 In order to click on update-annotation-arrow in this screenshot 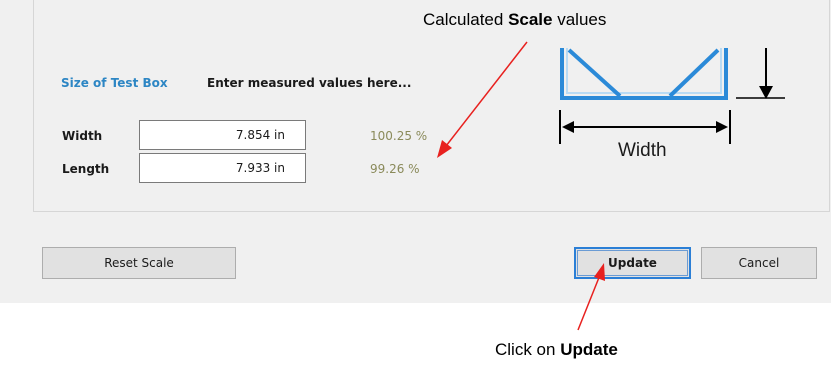, I will do `click(591, 297)`.